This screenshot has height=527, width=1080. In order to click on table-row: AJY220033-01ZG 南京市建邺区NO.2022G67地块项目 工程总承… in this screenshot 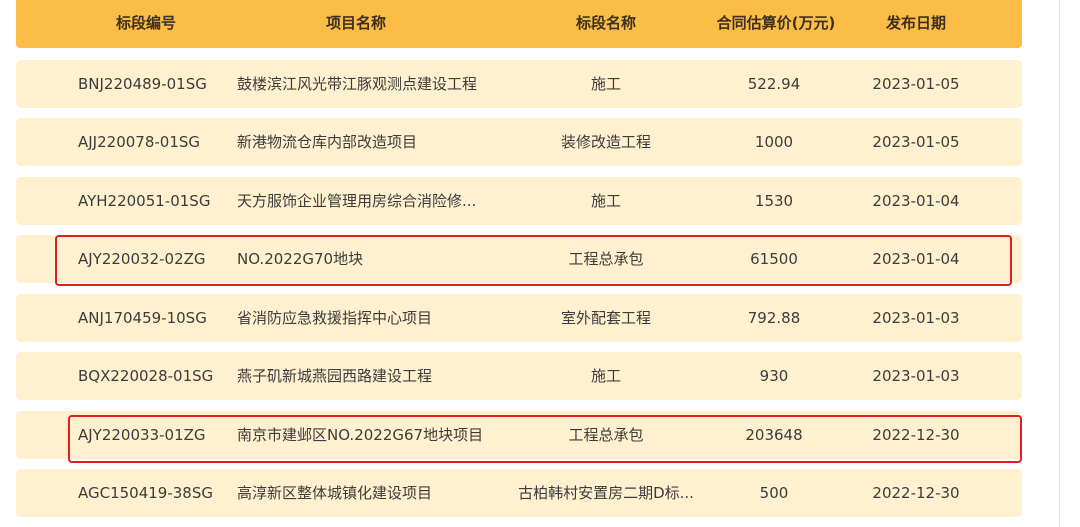, I will do `click(519, 435)`.